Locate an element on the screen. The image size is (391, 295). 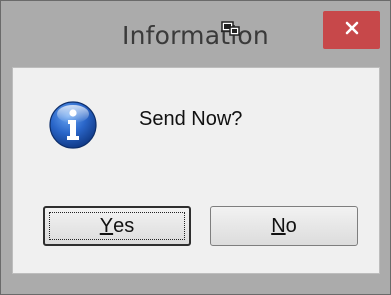
close-icon is located at coordinates (352, 30).